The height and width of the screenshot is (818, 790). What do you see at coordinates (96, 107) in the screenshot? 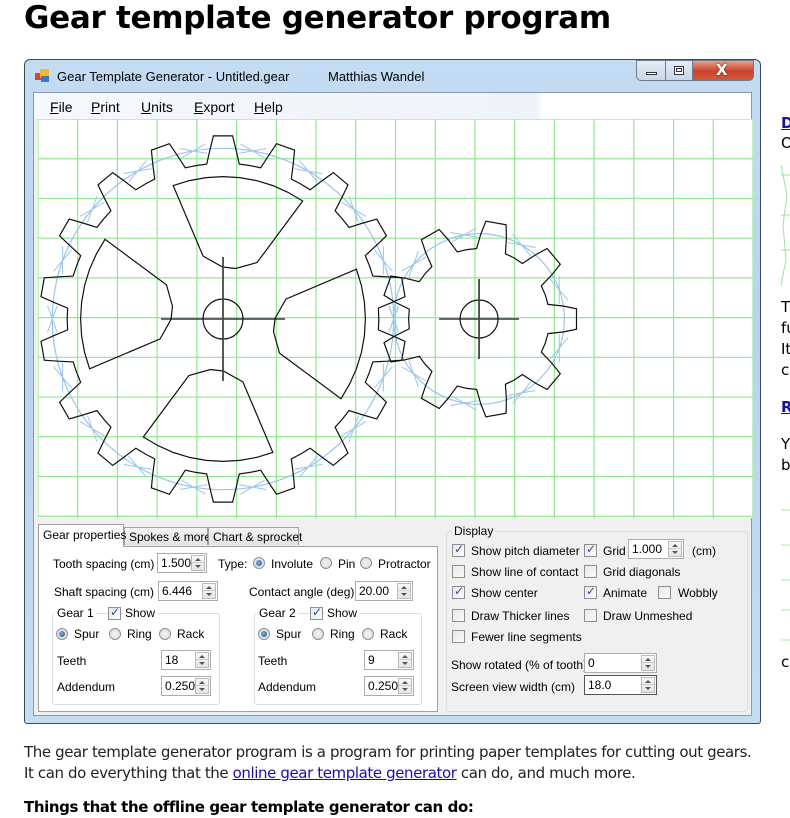
I see `menu-print-accel: P` at bounding box center [96, 107].